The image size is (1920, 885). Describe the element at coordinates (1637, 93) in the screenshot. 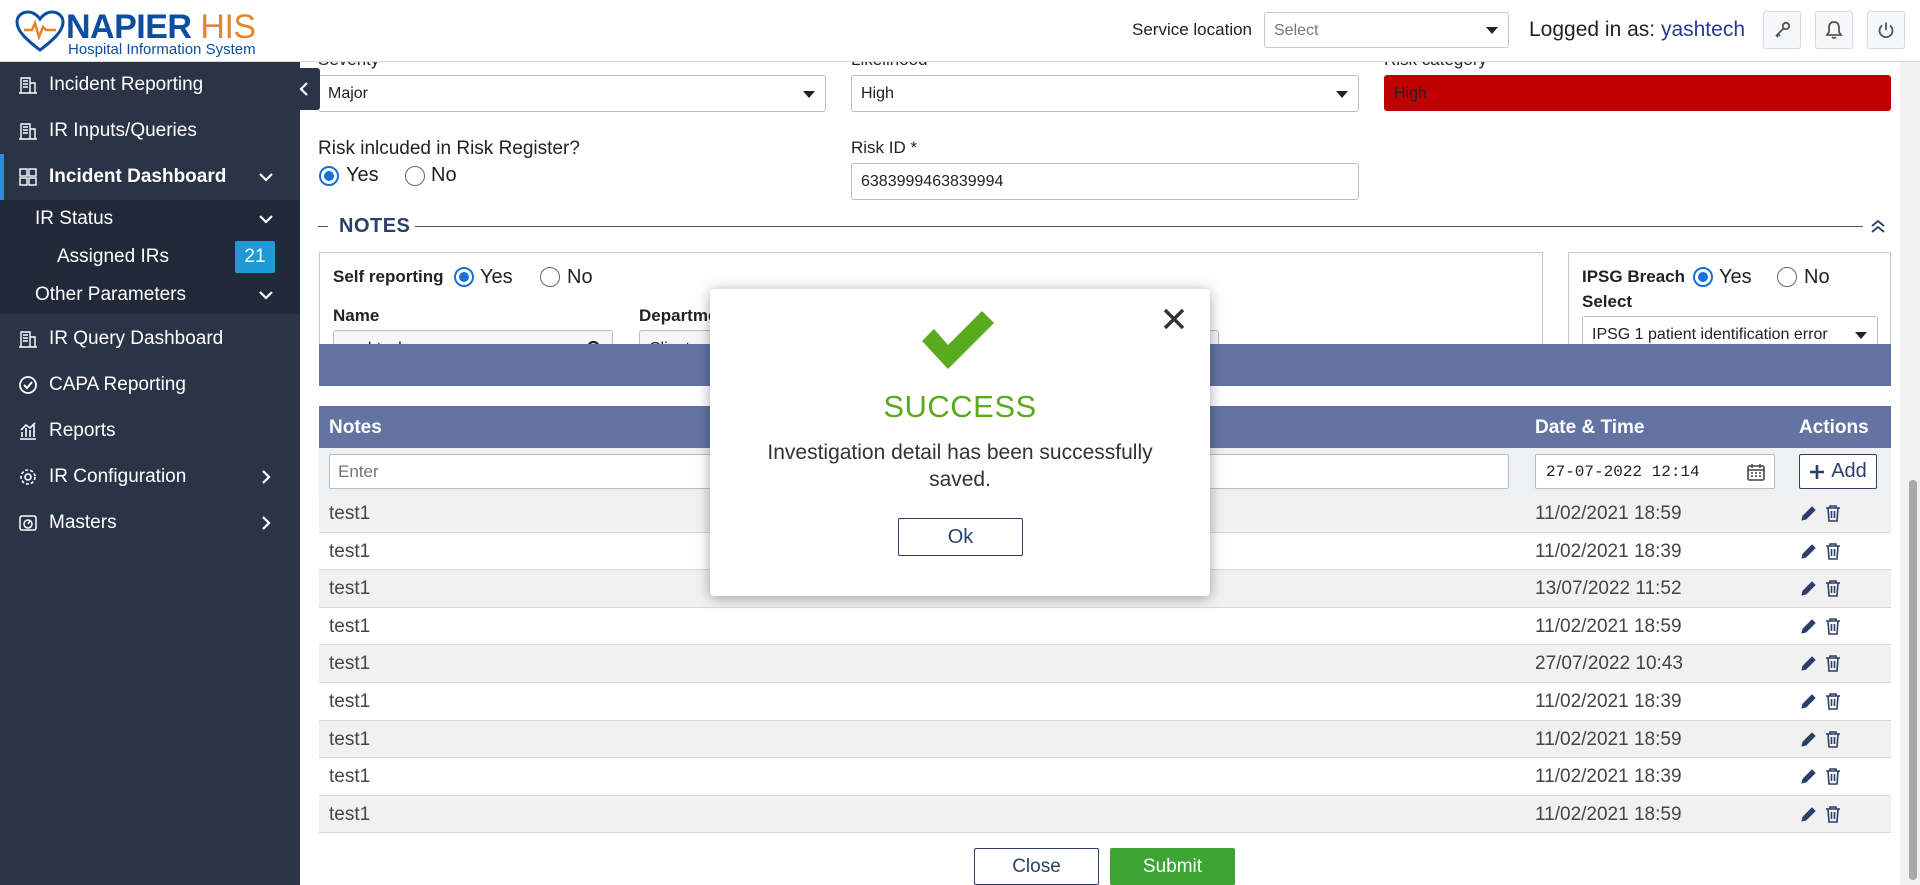

I see `risk-category-field: High` at that location.